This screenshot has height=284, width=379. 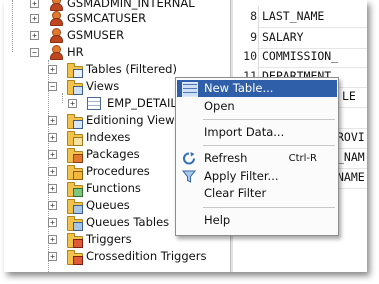 What do you see at coordinates (75, 206) in the screenshot?
I see `queues-folder-icon` at bounding box center [75, 206].